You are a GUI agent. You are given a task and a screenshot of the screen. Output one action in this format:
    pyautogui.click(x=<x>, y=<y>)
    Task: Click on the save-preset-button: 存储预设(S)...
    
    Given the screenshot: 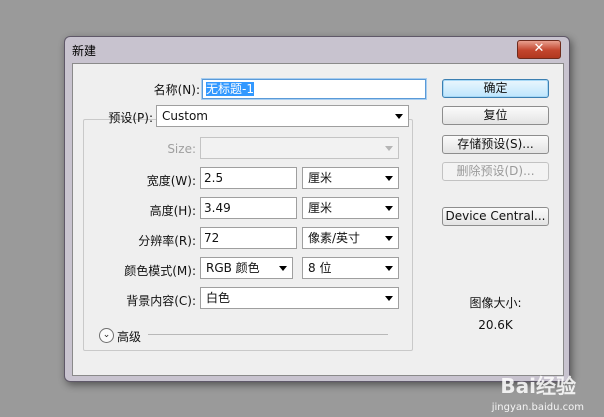 What is the action you would take?
    pyautogui.click(x=495, y=144)
    